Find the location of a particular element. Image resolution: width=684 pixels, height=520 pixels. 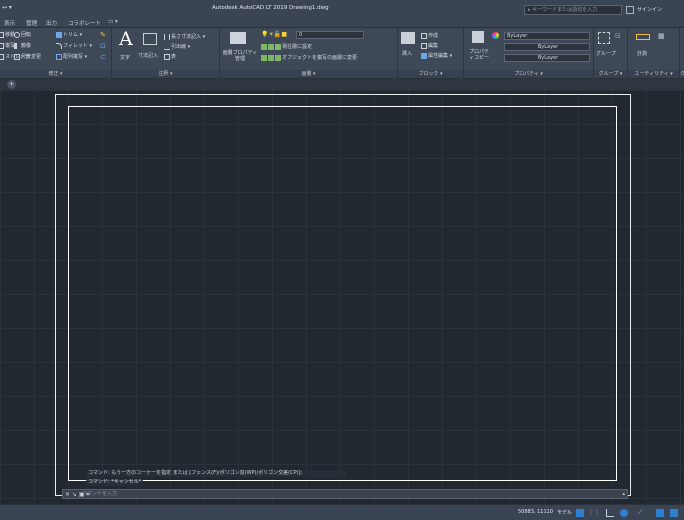

linear-dimension-icon is located at coordinates (167, 36).